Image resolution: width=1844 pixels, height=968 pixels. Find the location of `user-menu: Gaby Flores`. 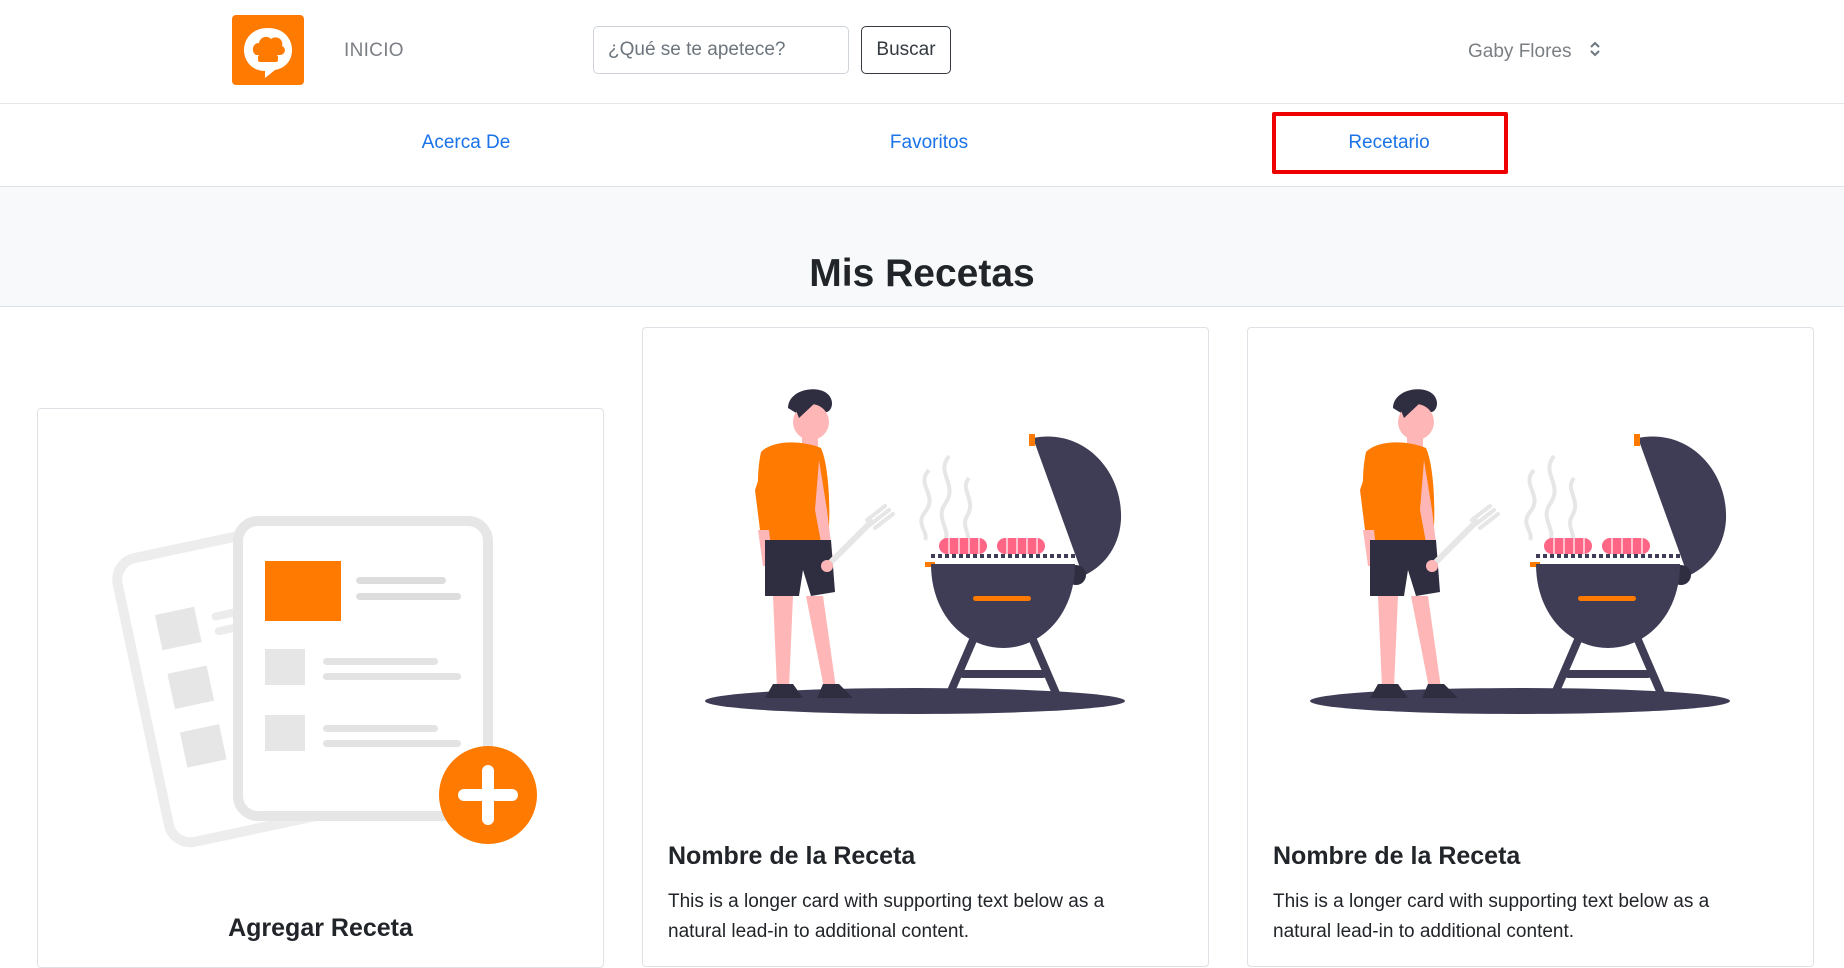

user-menu: Gaby Flores is located at coordinates (1534, 52).